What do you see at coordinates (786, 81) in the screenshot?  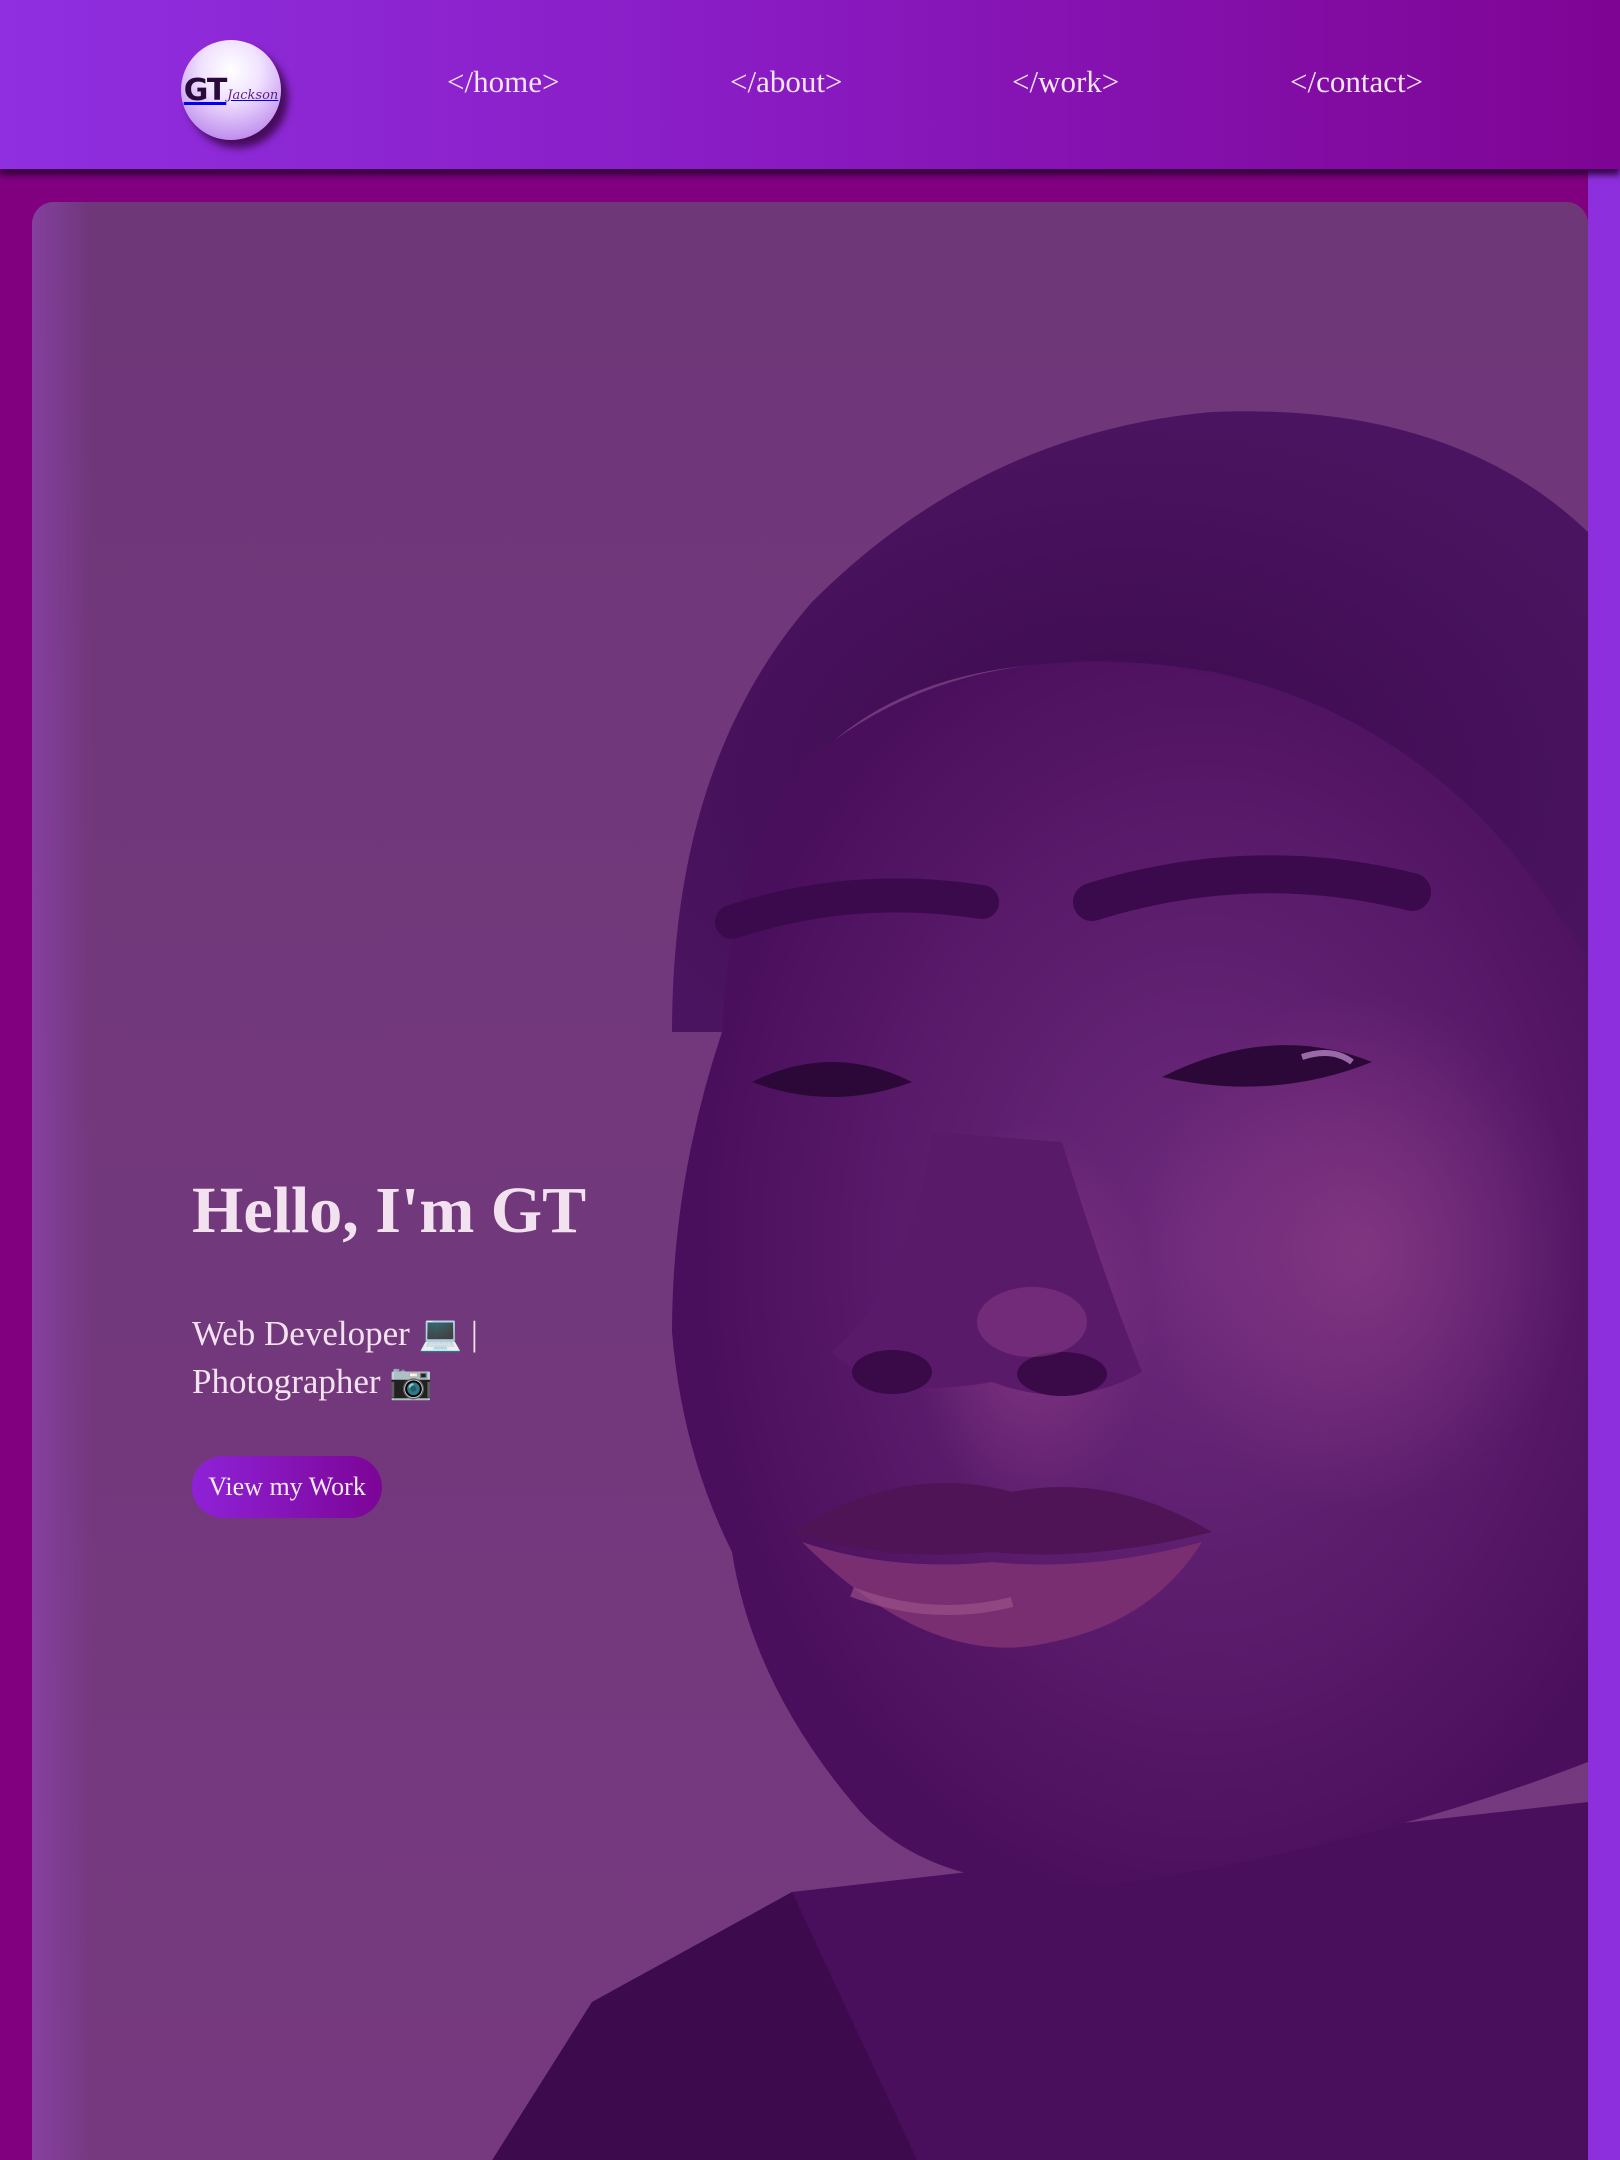 I see `nav-link-about: </about>` at bounding box center [786, 81].